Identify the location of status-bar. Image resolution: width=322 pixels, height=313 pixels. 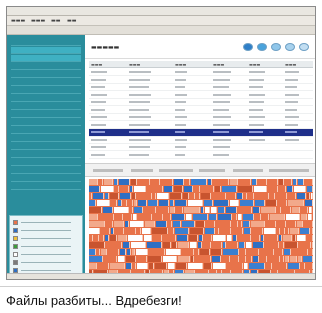
(161, 276).